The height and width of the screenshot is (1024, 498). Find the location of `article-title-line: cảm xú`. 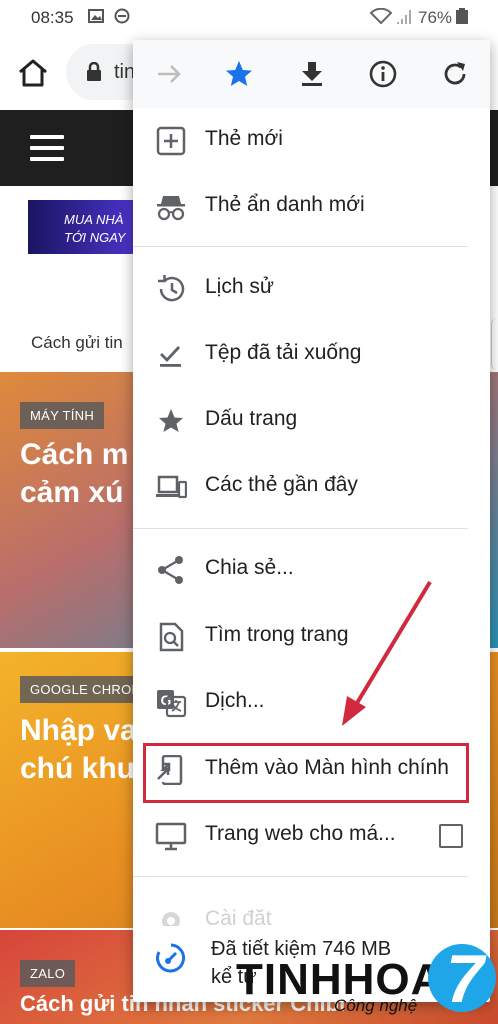

article-title-line: cảm xú is located at coordinates (72, 492).